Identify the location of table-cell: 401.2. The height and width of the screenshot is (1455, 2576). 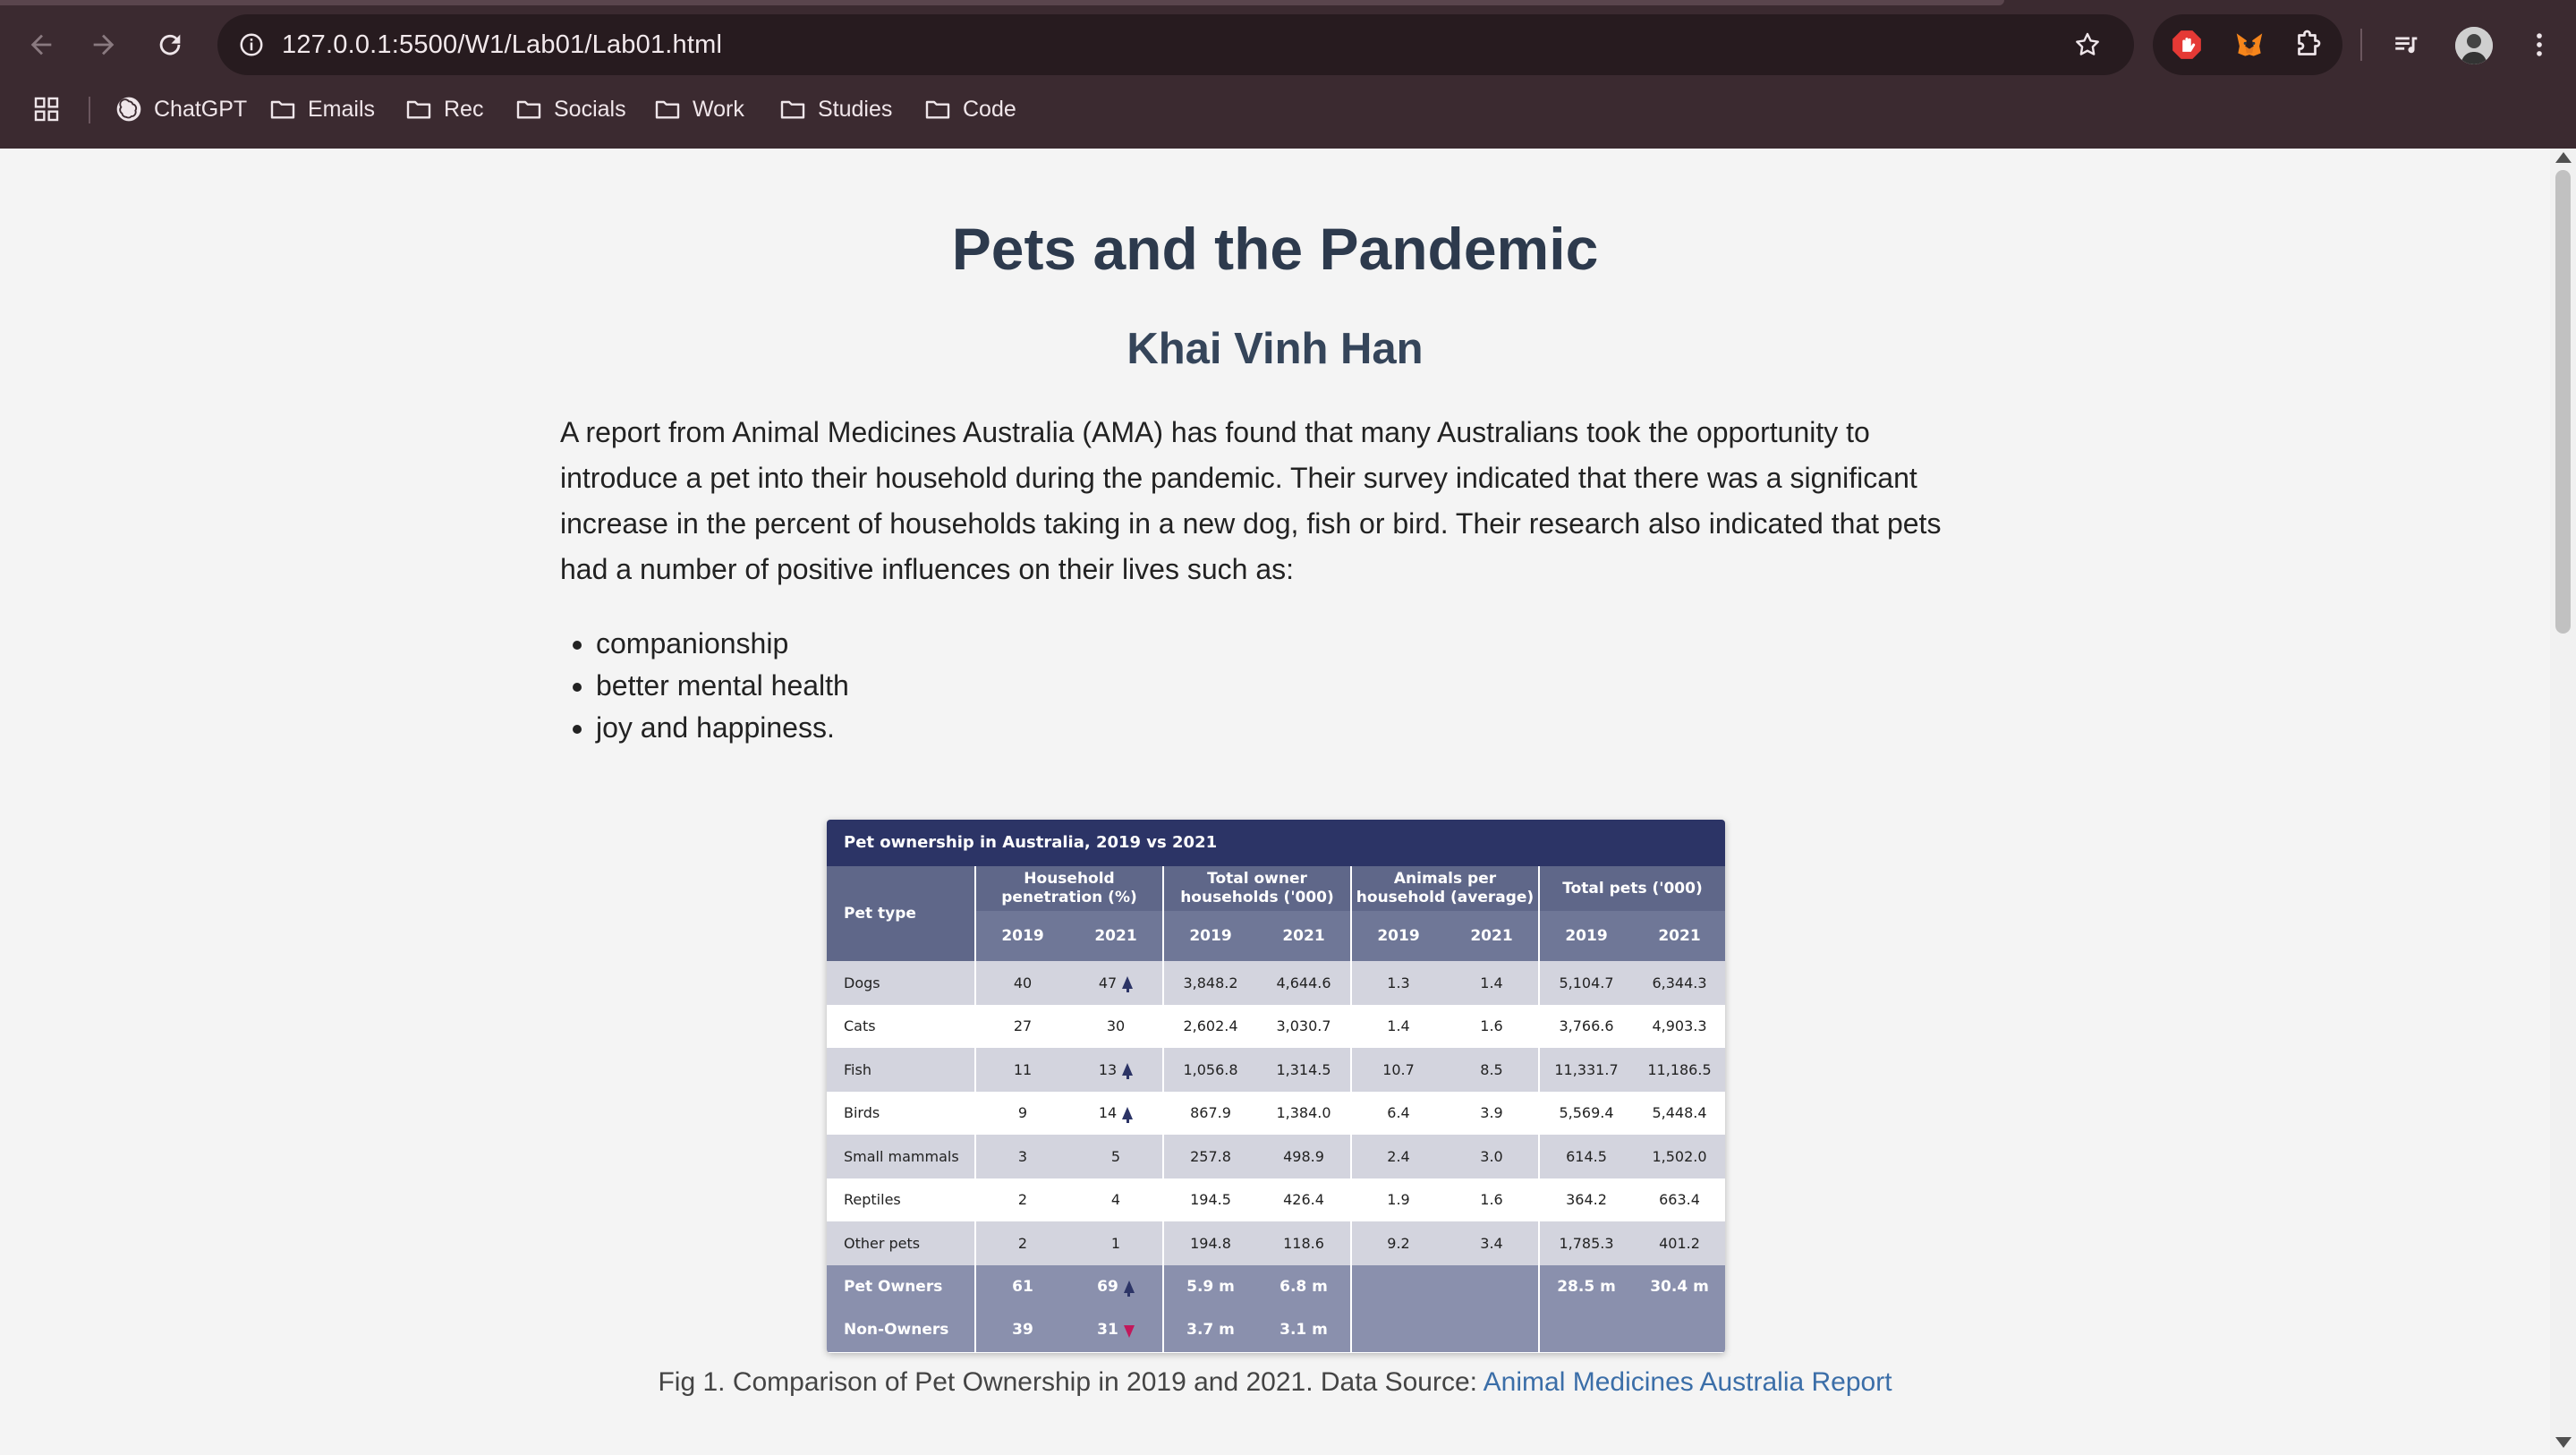
(1679, 1243).